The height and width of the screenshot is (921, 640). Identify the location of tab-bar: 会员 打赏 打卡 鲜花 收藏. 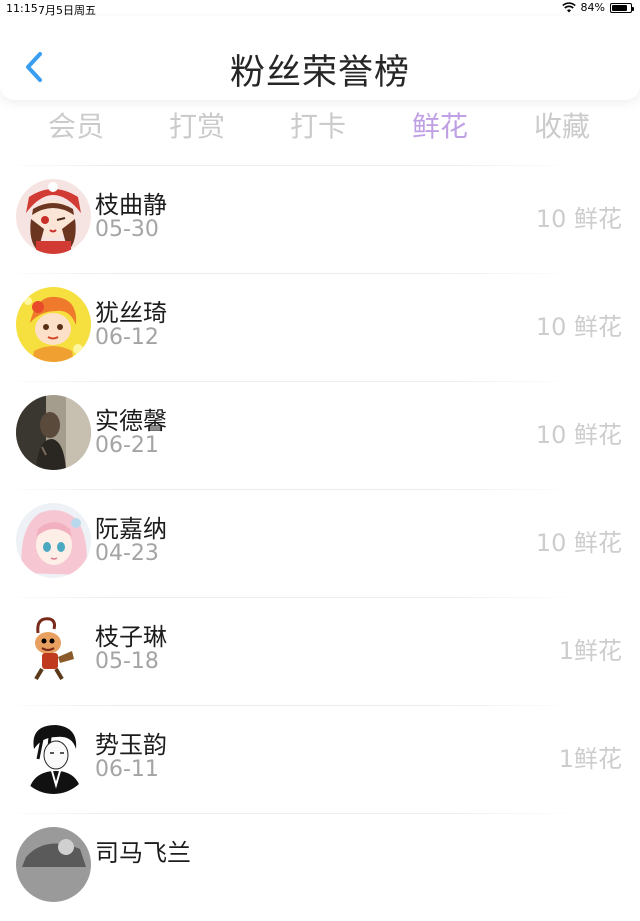
(320, 129).